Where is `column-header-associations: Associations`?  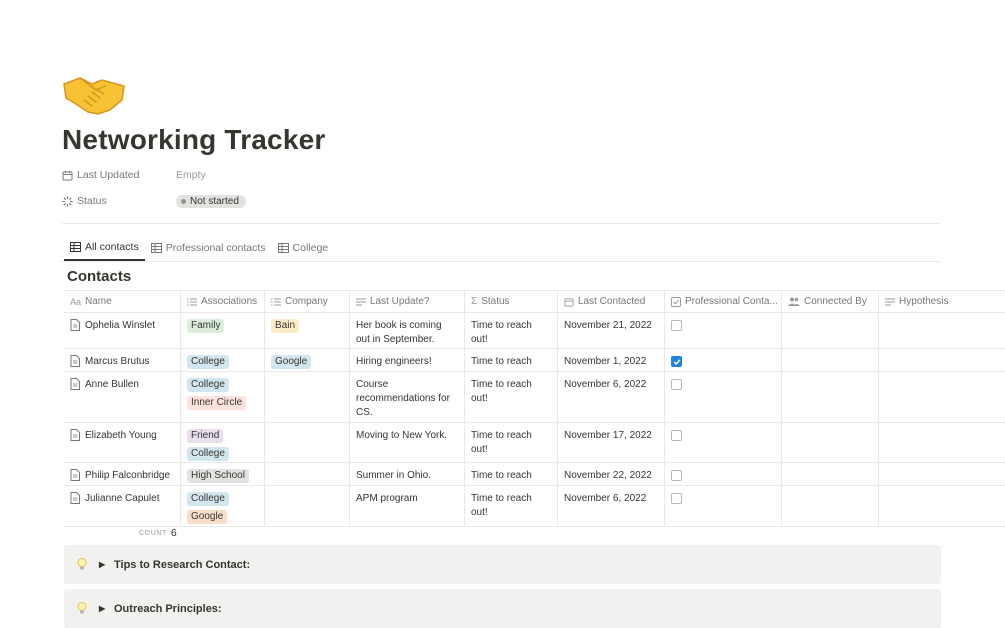 column-header-associations: Associations is located at coordinates (223, 301).